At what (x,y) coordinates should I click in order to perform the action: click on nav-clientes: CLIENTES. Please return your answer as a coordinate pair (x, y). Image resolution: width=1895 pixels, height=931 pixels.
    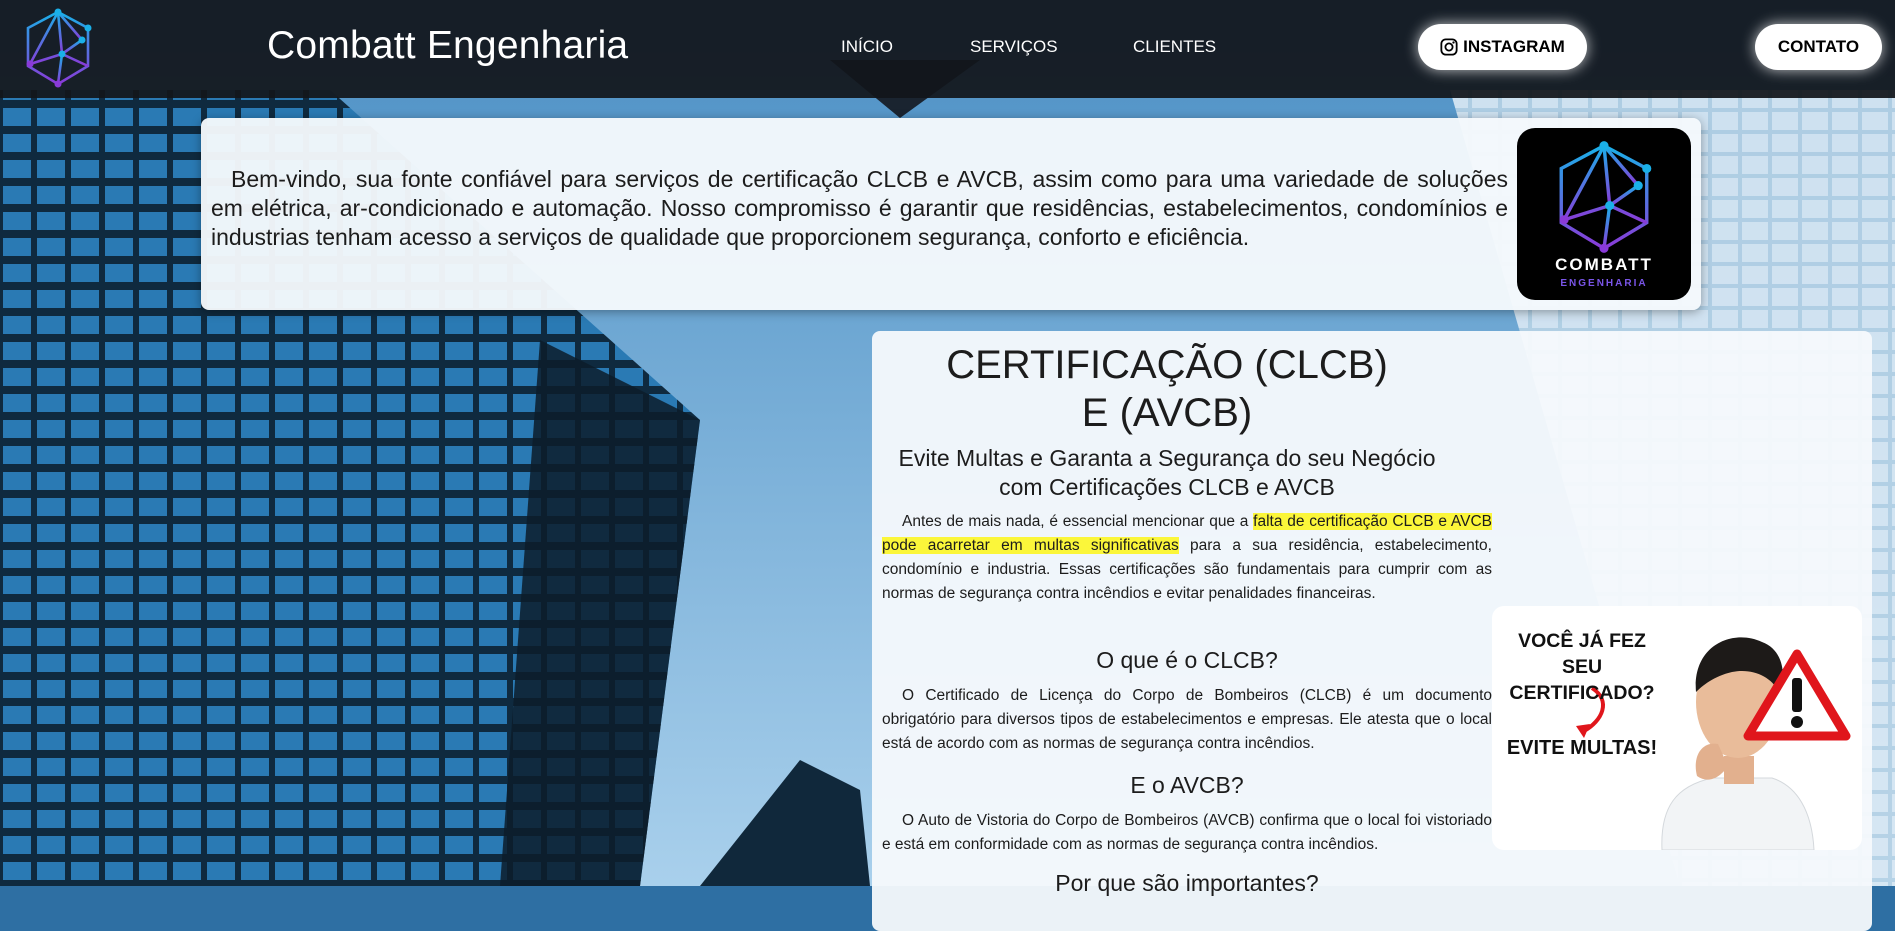
    Looking at the image, I should click on (1174, 47).